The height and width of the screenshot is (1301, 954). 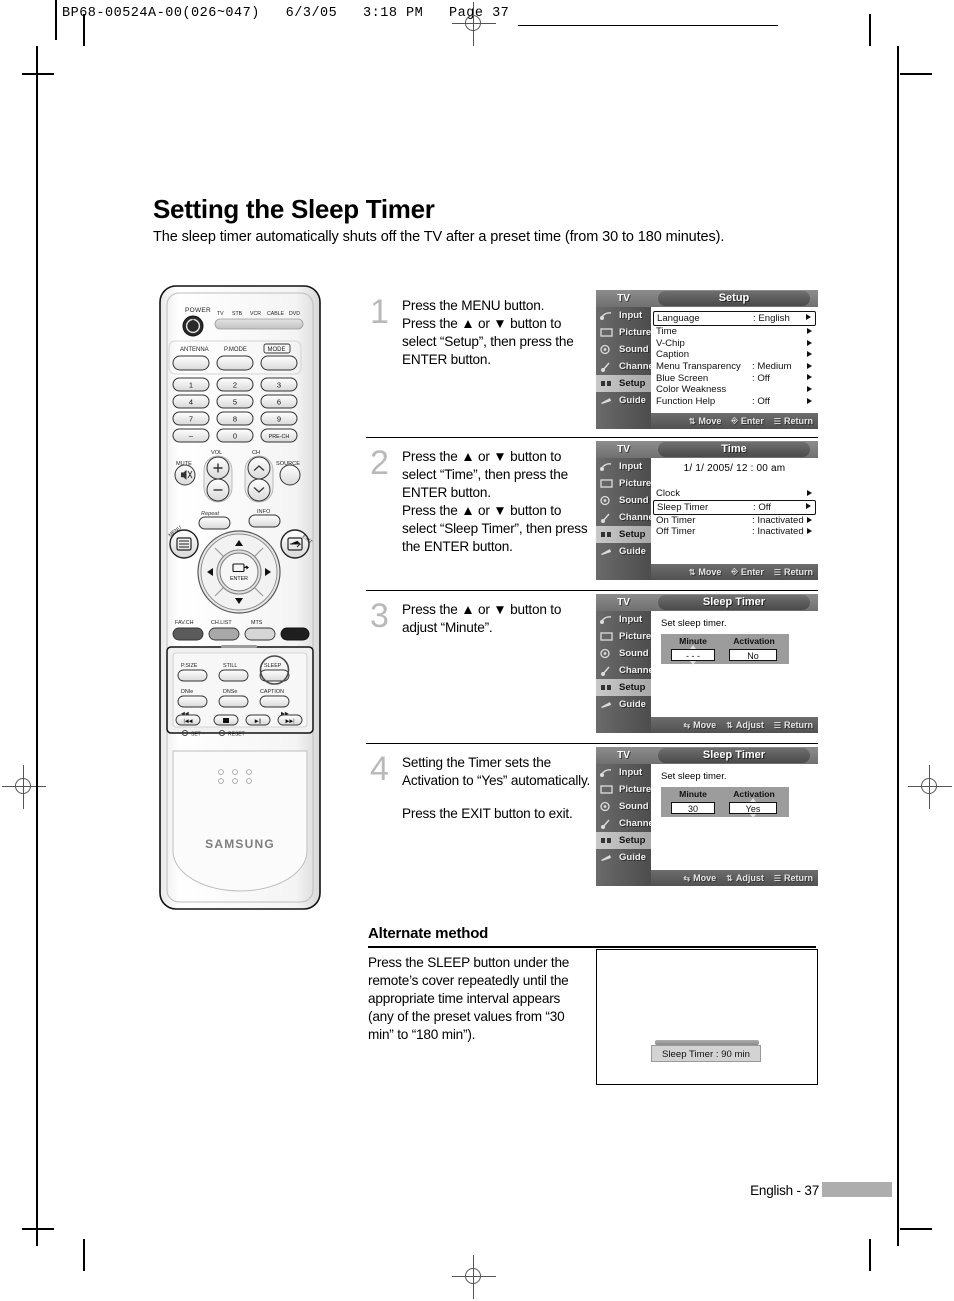 What do you see at coordinates (734, 532) in the screenshot?
I see `menu-row-off-timer: Off Timer: Inactivated` at bounding box center [734, 532].